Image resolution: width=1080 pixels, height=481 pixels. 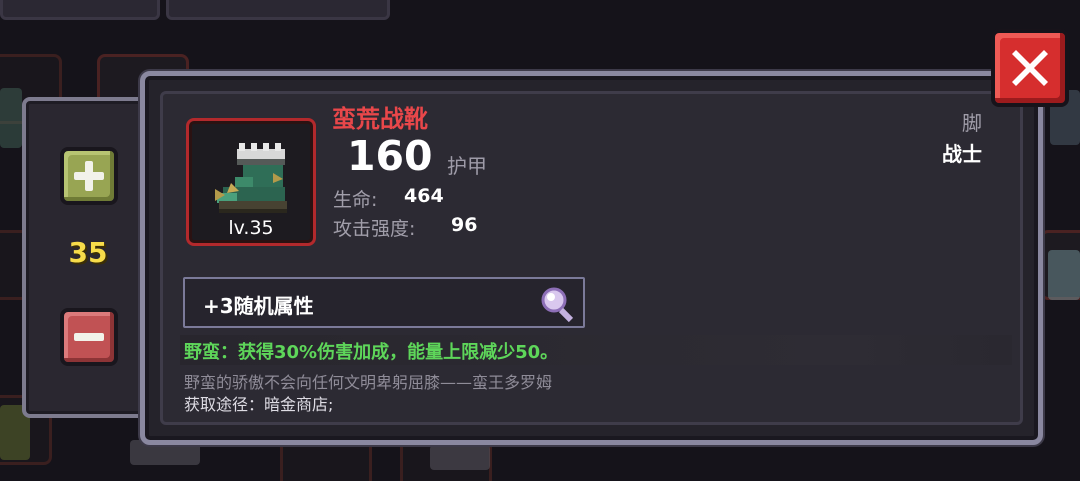 What do you see at coordinates (374, 229) in the screenshot?
I see `stat-label: 攻击强度:` at bounding box center [374, 229].